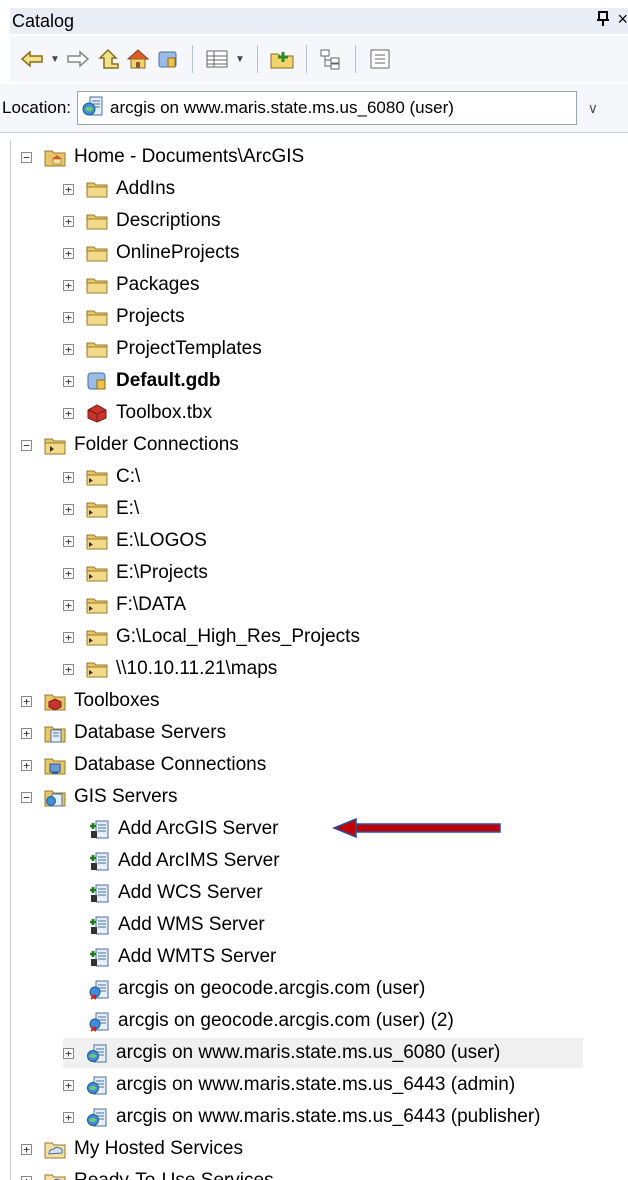  I want to click on tree-node-folder-network: + \\10.10.11.21\maps, so click(170, 669).